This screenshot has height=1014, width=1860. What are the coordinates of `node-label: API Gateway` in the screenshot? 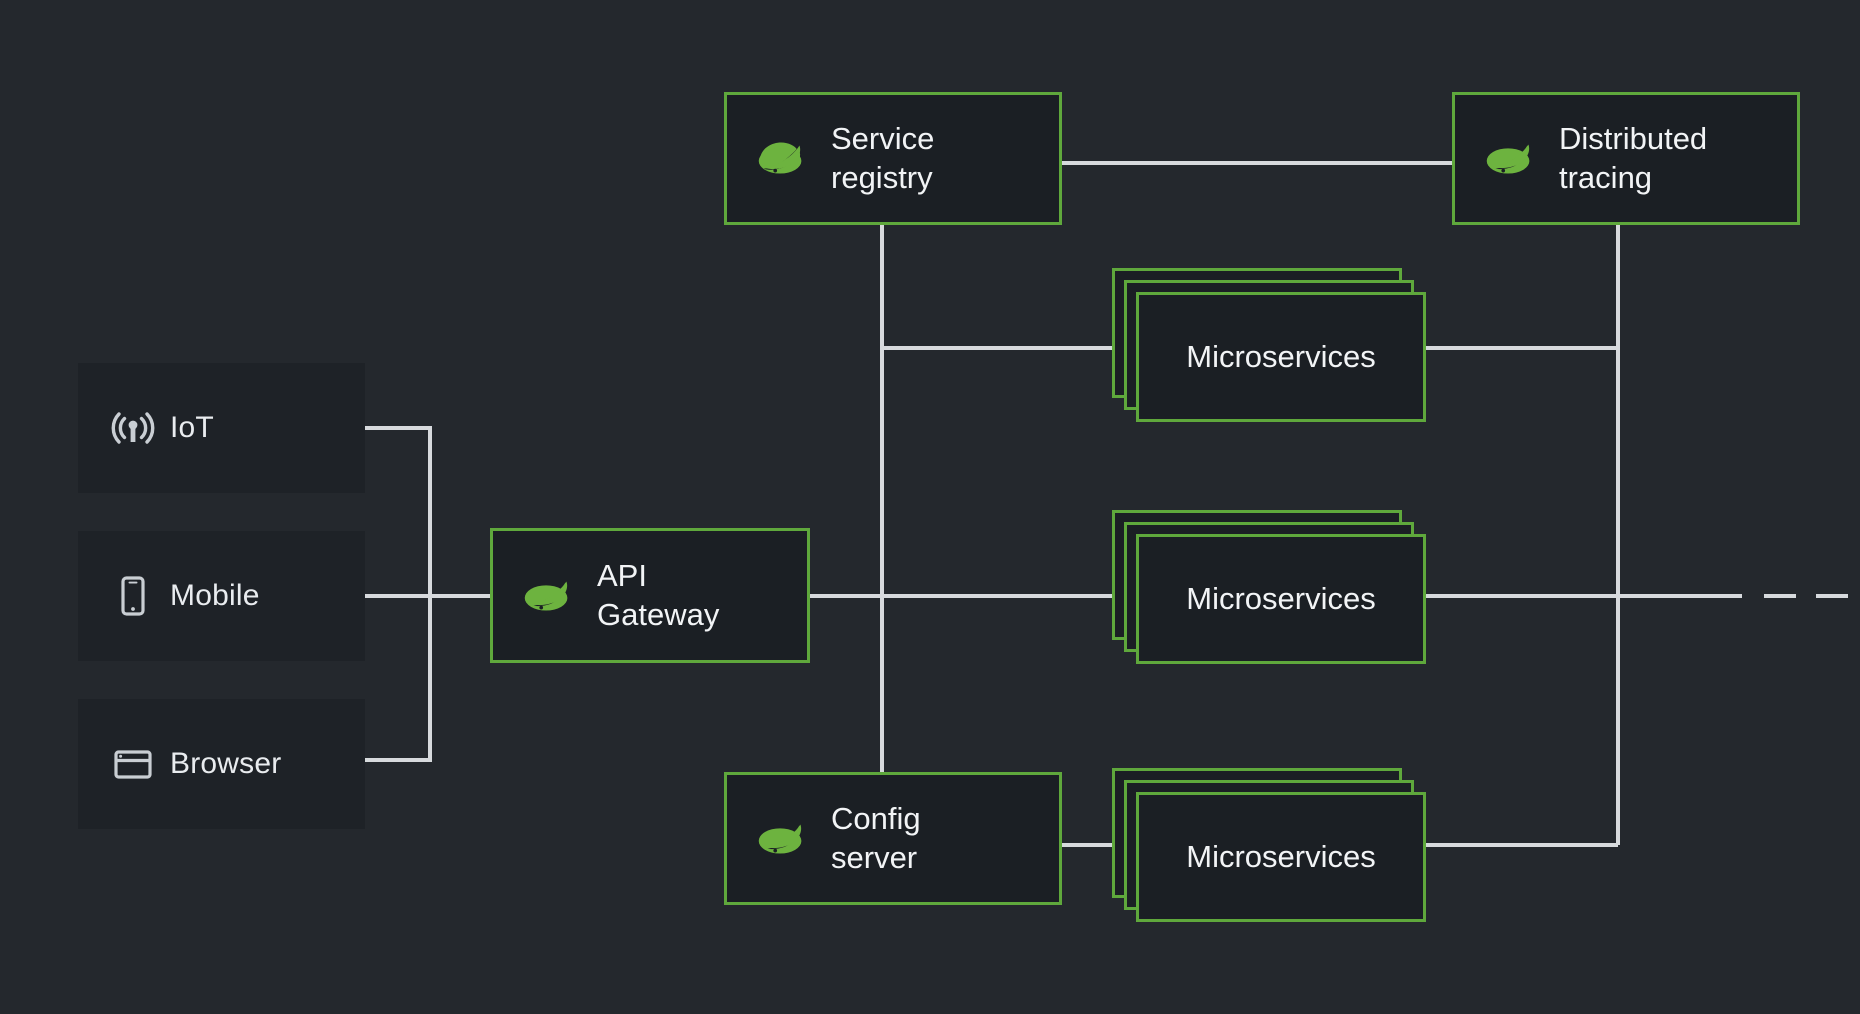 It's located at (658, 595).